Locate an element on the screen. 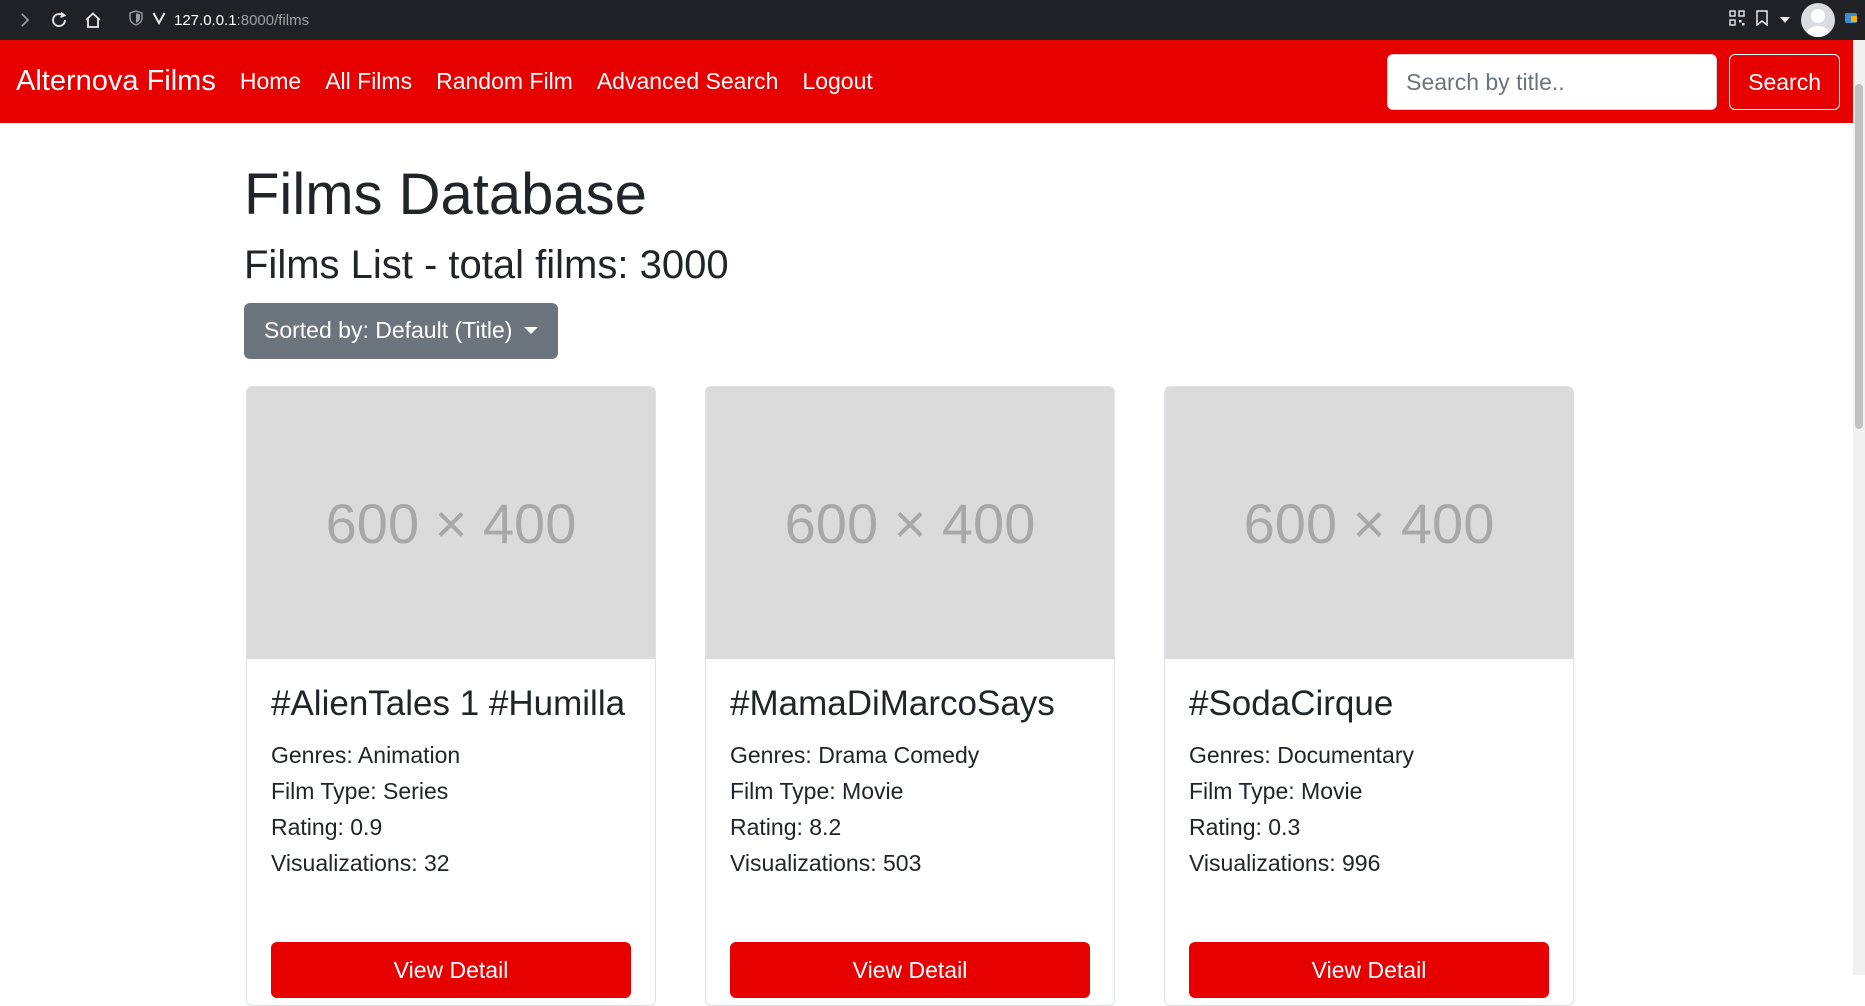  nav-link-all-films: All Films is located at coordinates (368, 81).